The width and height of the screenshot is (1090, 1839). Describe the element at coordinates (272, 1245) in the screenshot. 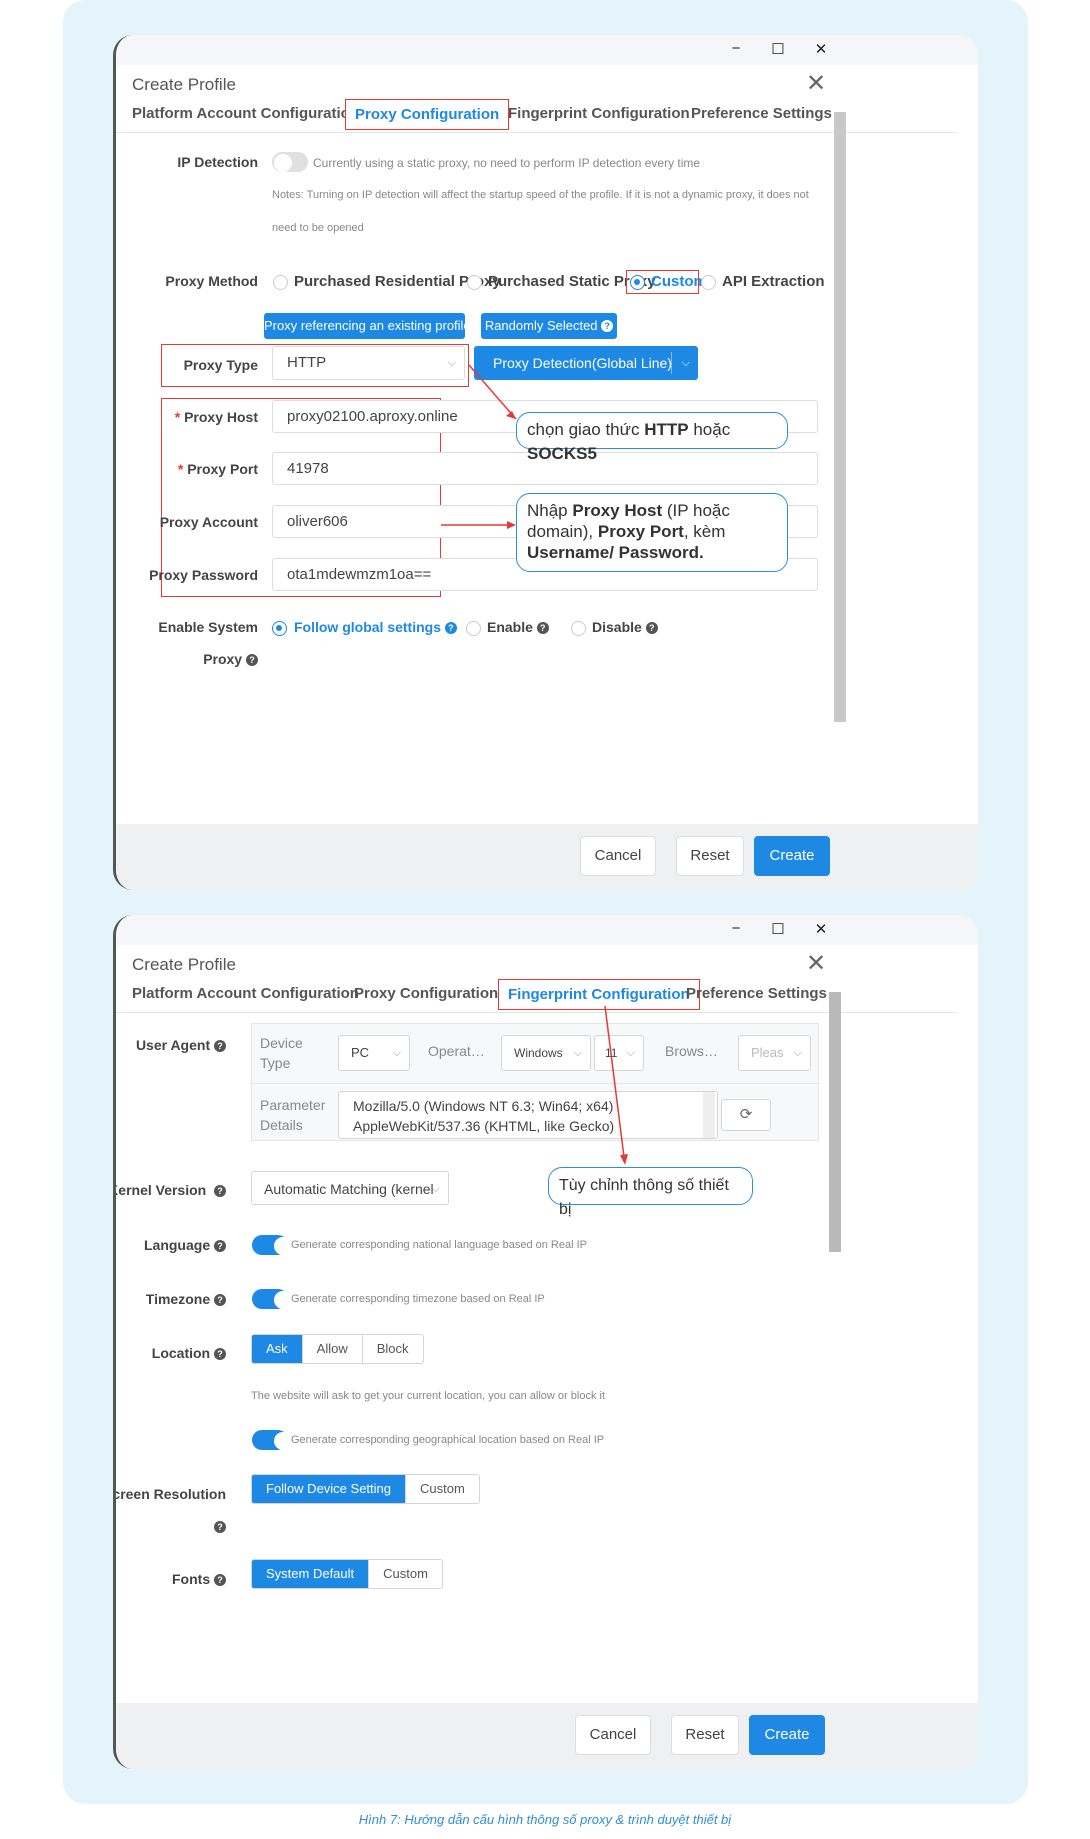

I see `language-toggle` at that location.